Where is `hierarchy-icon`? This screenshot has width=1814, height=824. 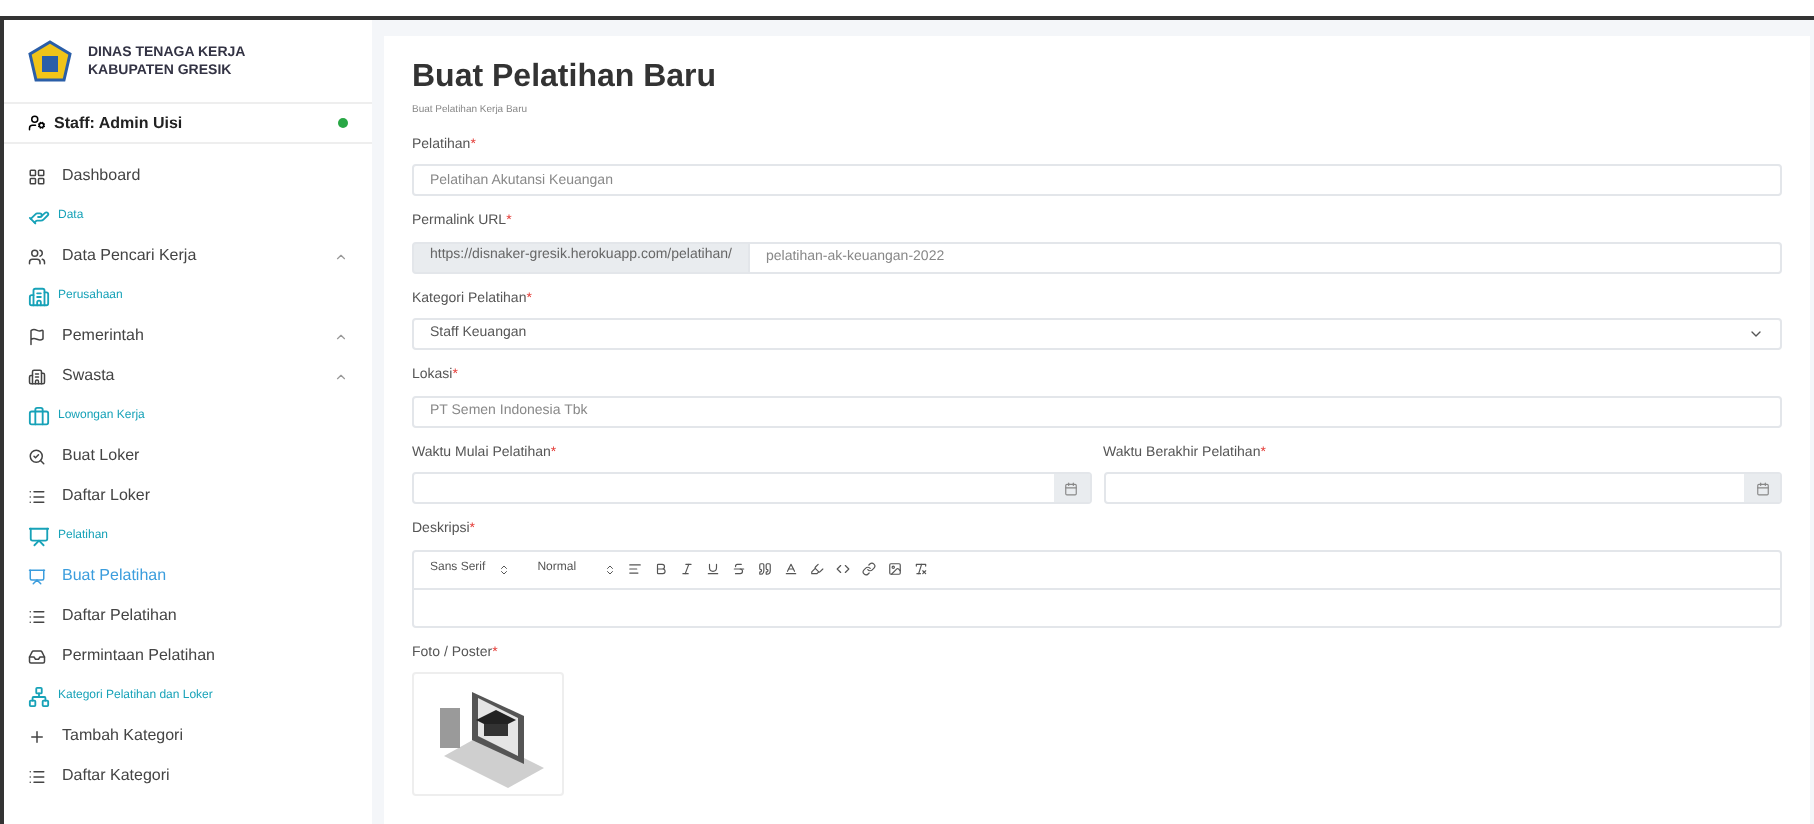
hierarchy-icon is located at coordinates (39, 696).